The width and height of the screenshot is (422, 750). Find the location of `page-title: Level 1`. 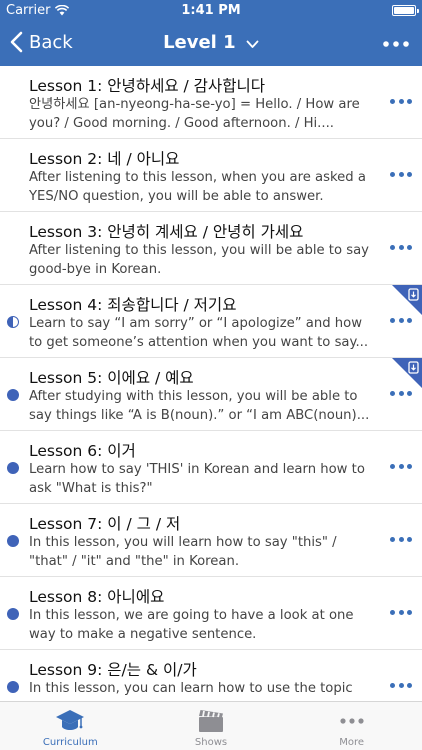

page-title: Level 1 is located at coordinates (199, 42).